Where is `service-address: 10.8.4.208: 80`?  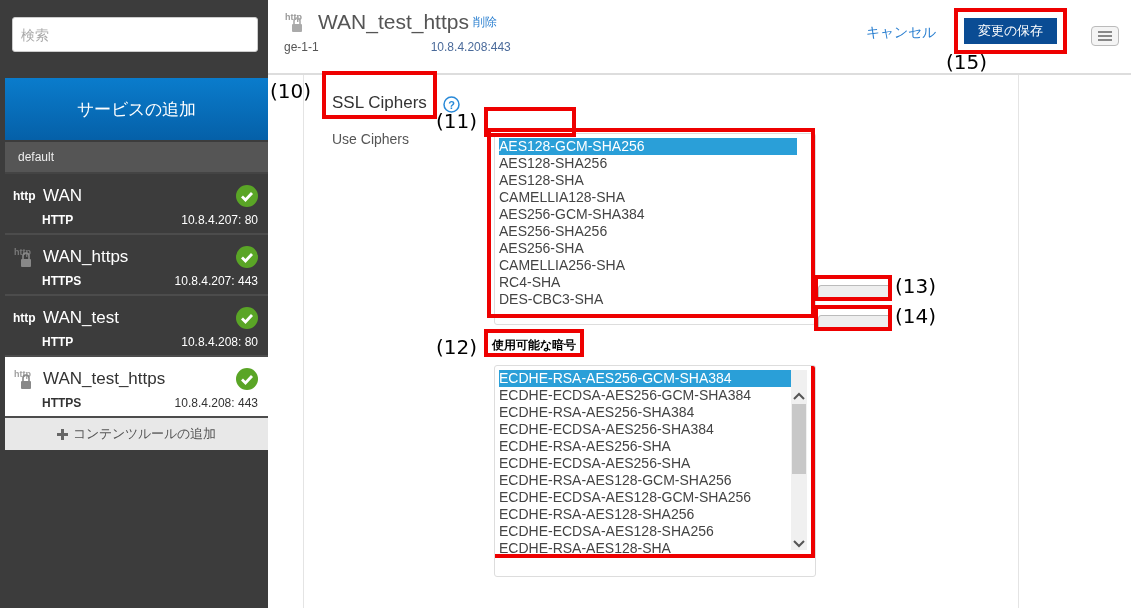 service-address: 10.8.4.208: 80 is located at coordinates (219, 342).